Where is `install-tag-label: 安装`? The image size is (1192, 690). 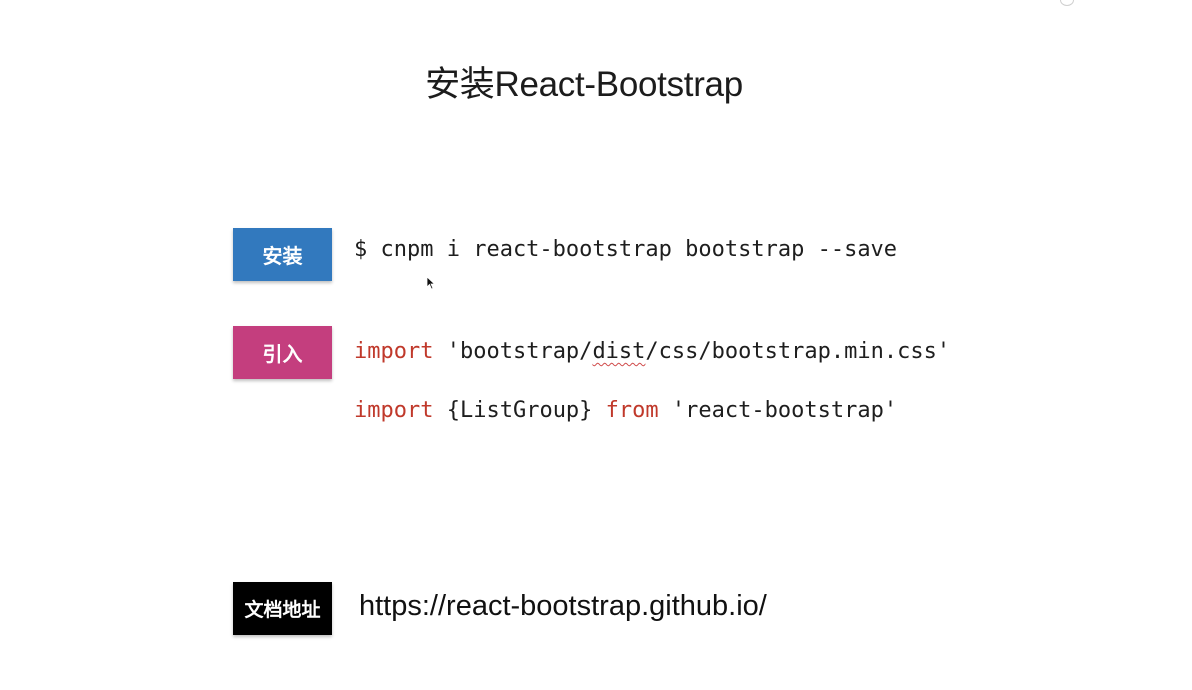 install-tag-label: 安装 is located at coordinates (282, 256).